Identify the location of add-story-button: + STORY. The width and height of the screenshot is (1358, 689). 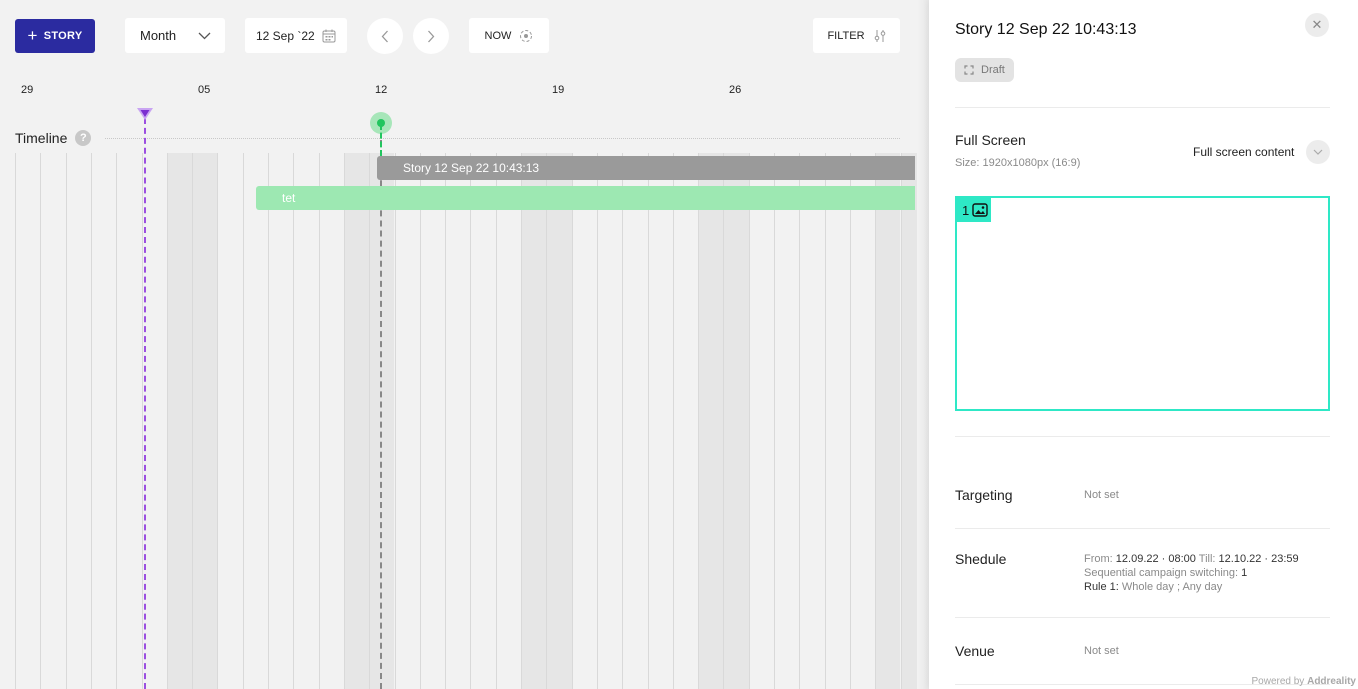
(55, 36).